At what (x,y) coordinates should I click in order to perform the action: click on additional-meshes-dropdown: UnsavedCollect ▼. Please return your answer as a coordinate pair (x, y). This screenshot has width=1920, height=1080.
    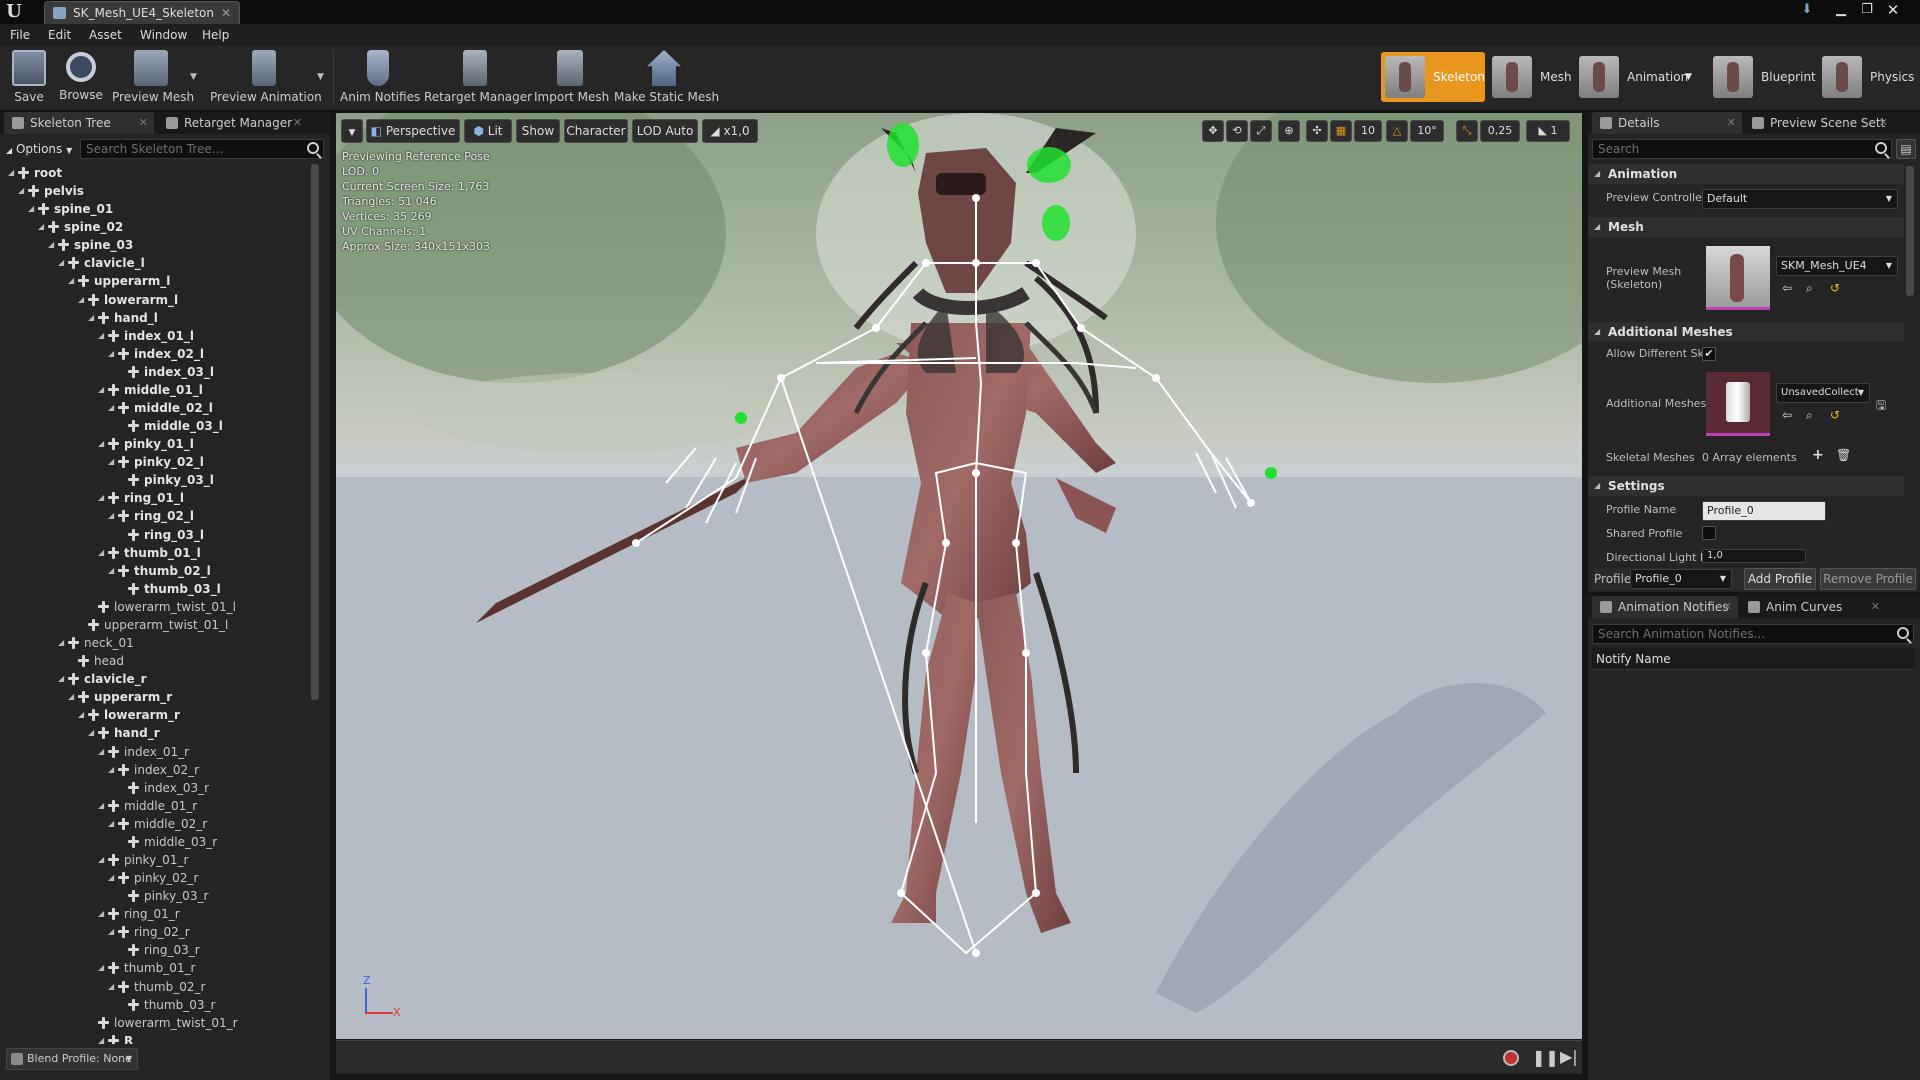
    Looking at the image, I should click on (1823, 393).